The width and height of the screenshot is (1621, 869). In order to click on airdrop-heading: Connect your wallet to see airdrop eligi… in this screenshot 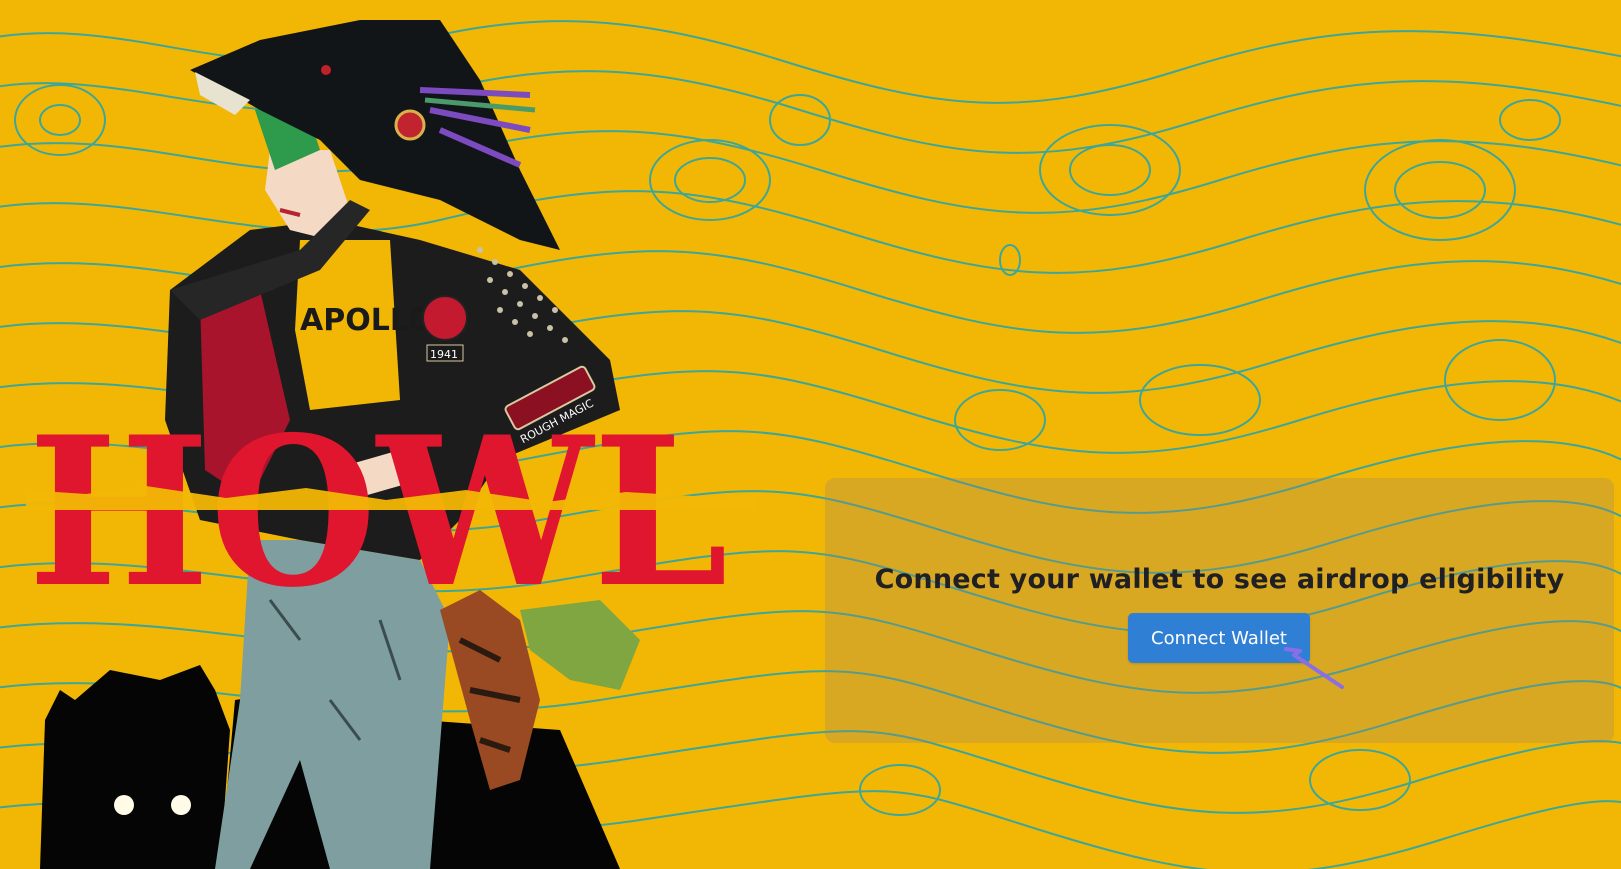, I will do `click(1219, 579)`.